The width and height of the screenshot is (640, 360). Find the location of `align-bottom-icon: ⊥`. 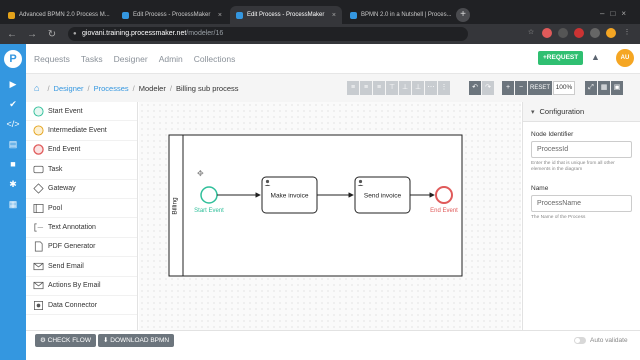

align-bottom-icon: ⊥ is located at coordinates (418, 88).